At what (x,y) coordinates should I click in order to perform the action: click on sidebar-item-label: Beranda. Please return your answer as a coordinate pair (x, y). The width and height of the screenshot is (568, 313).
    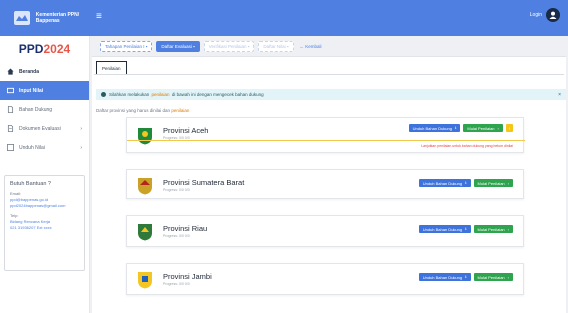
    Looking at the image, I should click on (29, 71).